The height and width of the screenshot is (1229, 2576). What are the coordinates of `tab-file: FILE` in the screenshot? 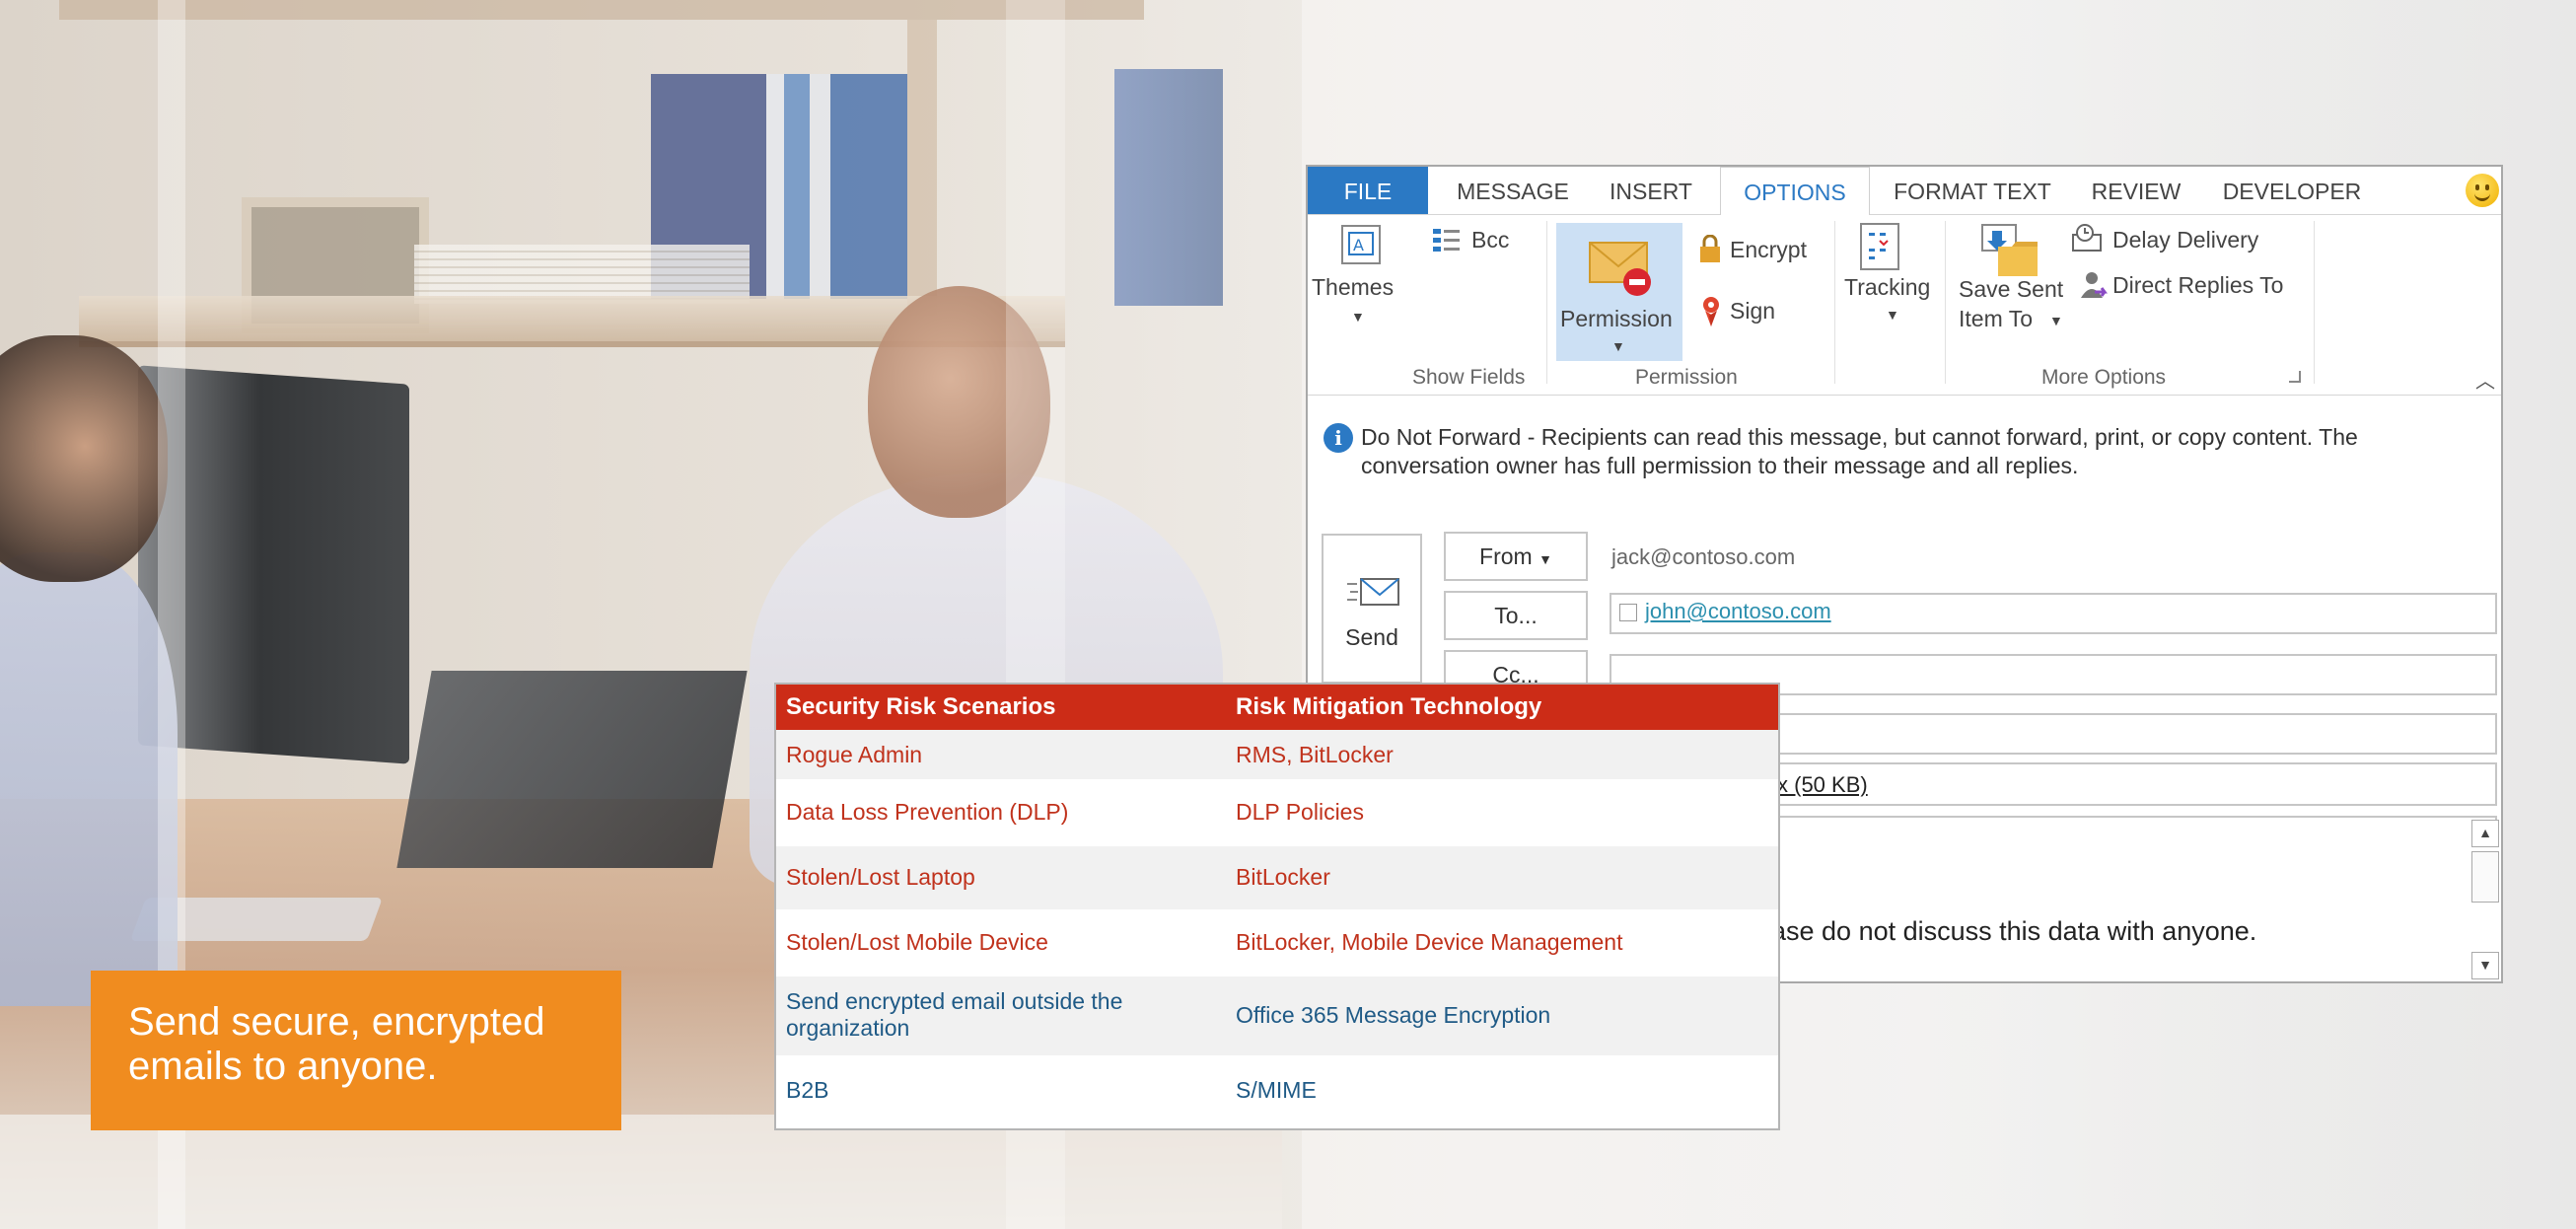 It's located at (1368, 190).